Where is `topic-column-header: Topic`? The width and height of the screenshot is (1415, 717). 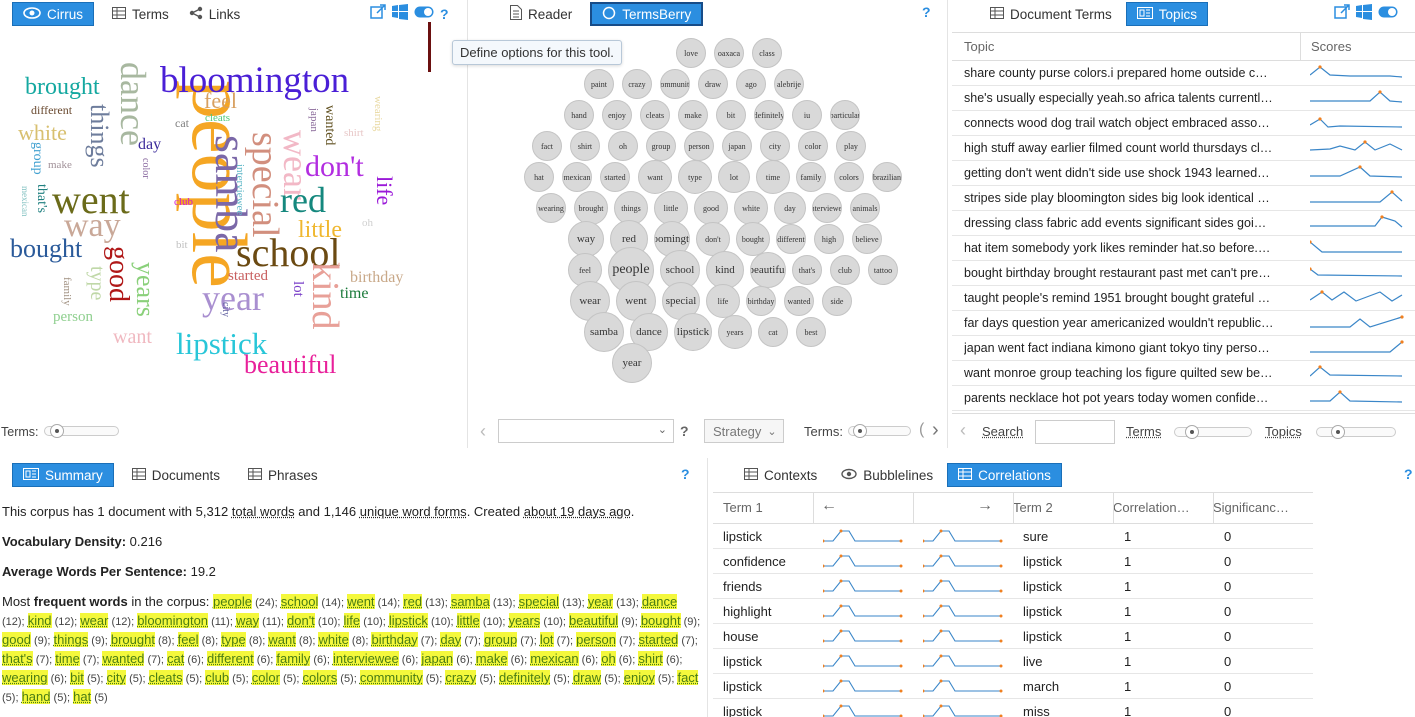
topic-column-header: Topic is located at coordinates (979, 46).